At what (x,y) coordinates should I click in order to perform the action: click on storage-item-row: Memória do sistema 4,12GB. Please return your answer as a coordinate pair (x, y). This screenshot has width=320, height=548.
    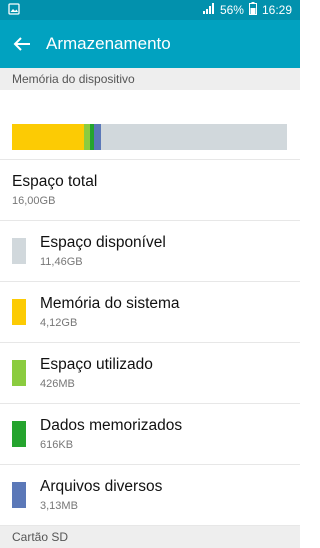
    Looking at the image, I should click on (150, 312).